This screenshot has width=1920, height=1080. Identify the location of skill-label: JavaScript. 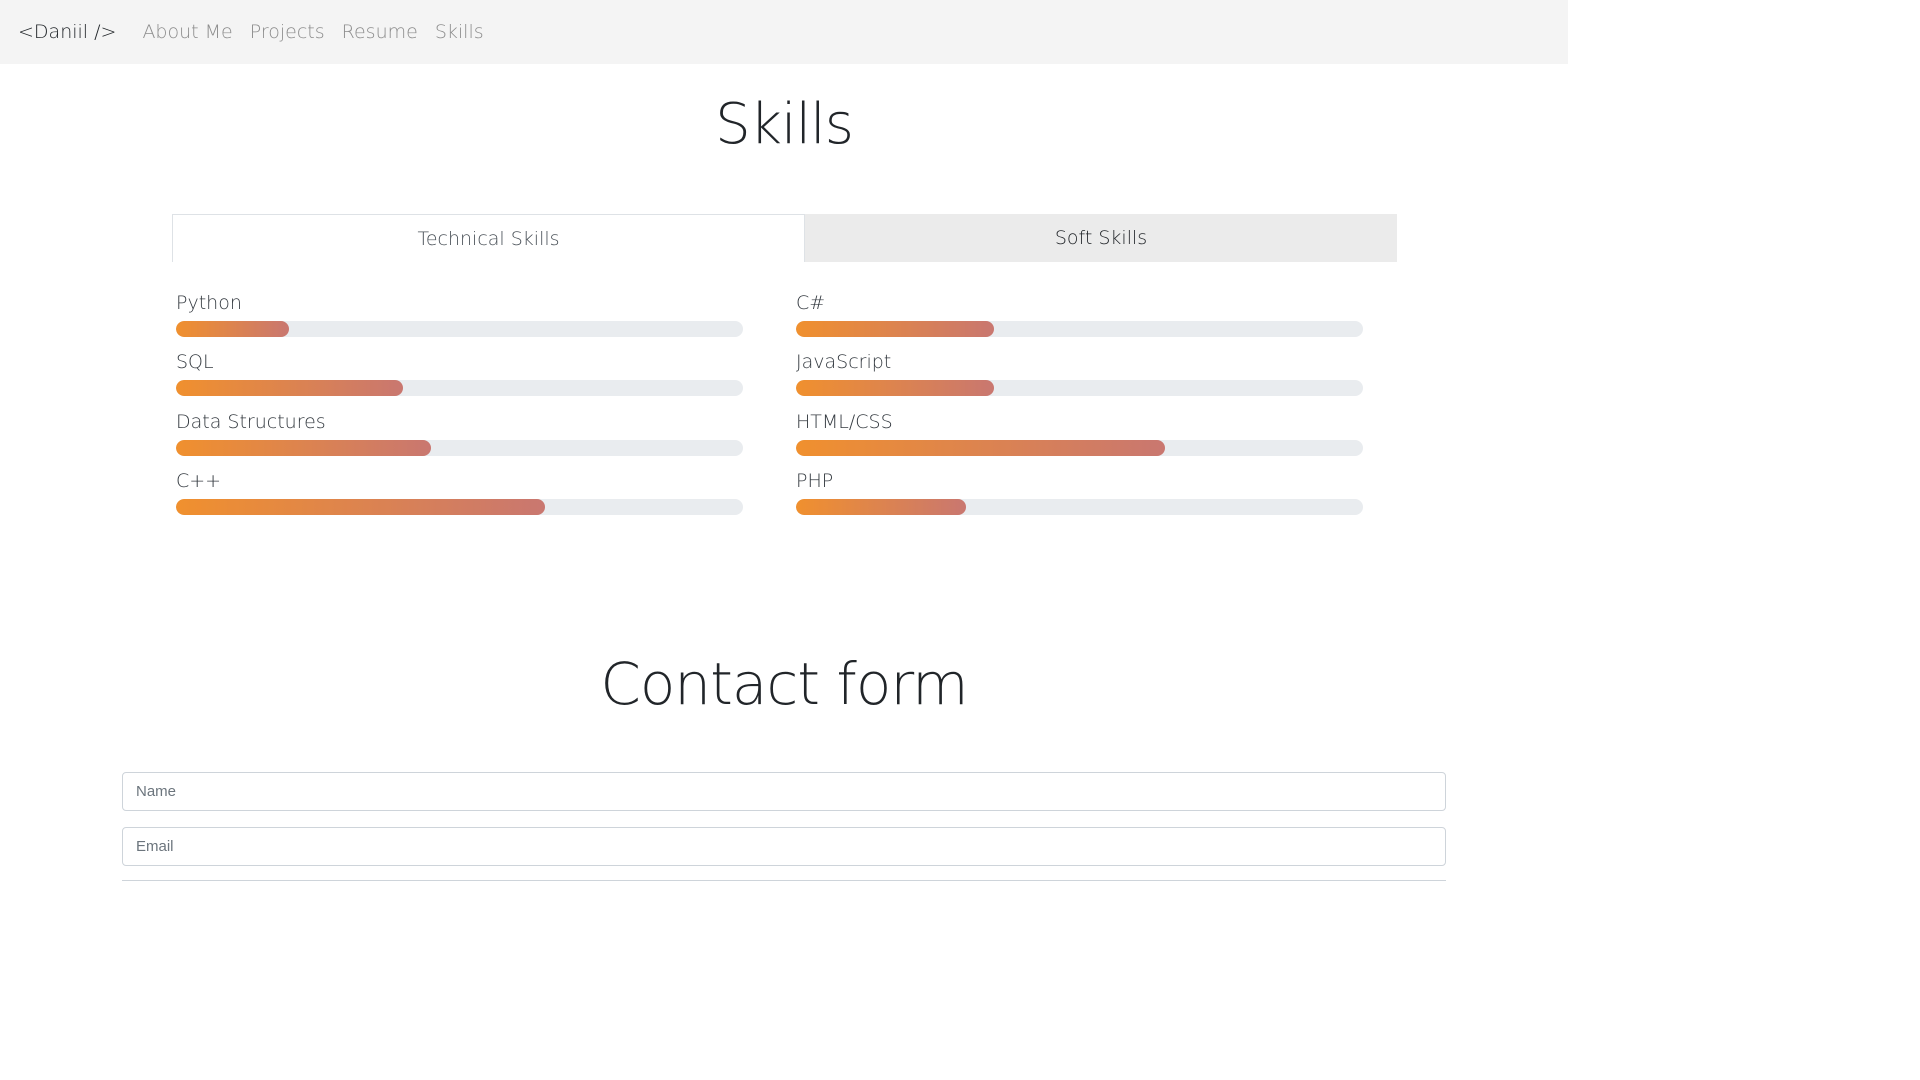
(844, 362).